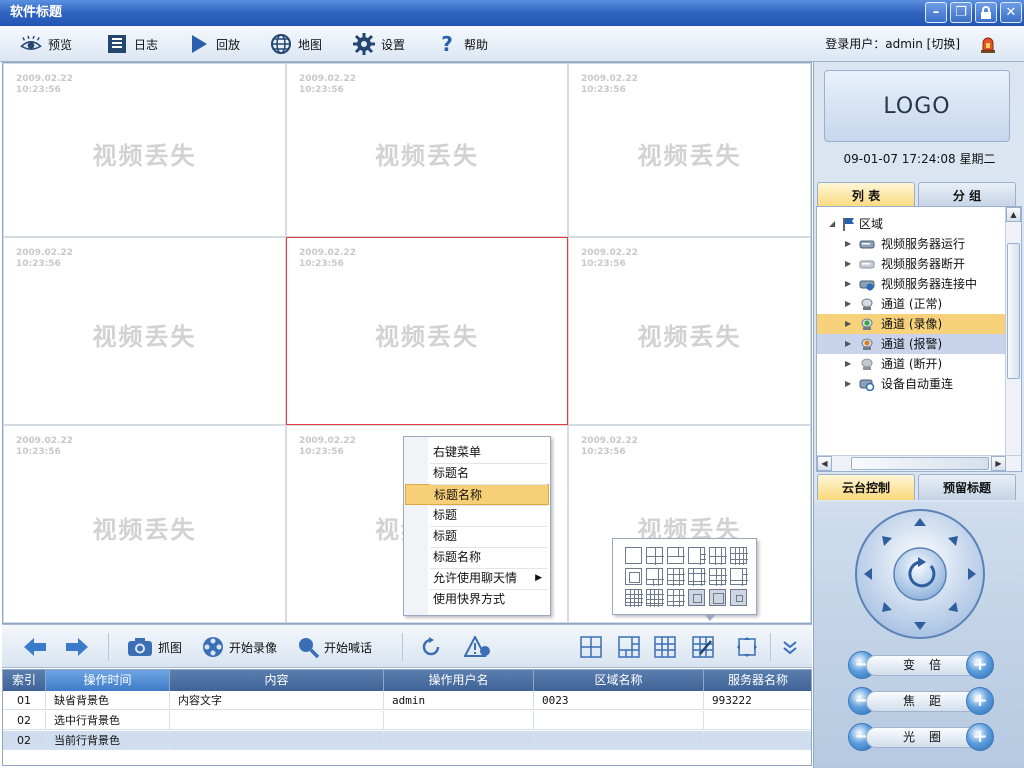 This screenshot has height=768, width=1024. I want to click on column-header: 操作时间, so click(108, 680).